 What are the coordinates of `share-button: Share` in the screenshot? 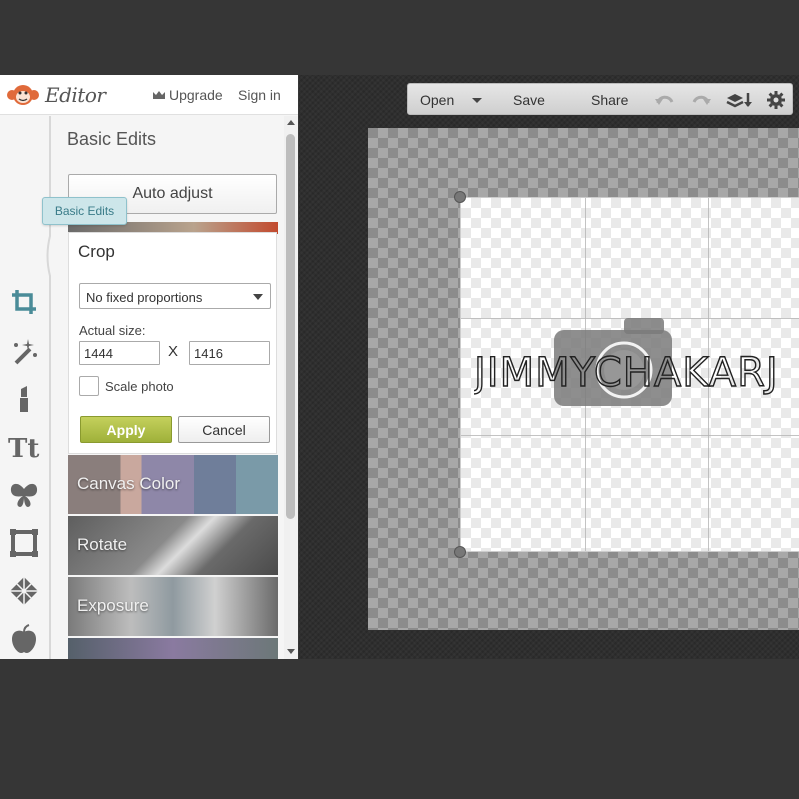 It's located at (609, 100).